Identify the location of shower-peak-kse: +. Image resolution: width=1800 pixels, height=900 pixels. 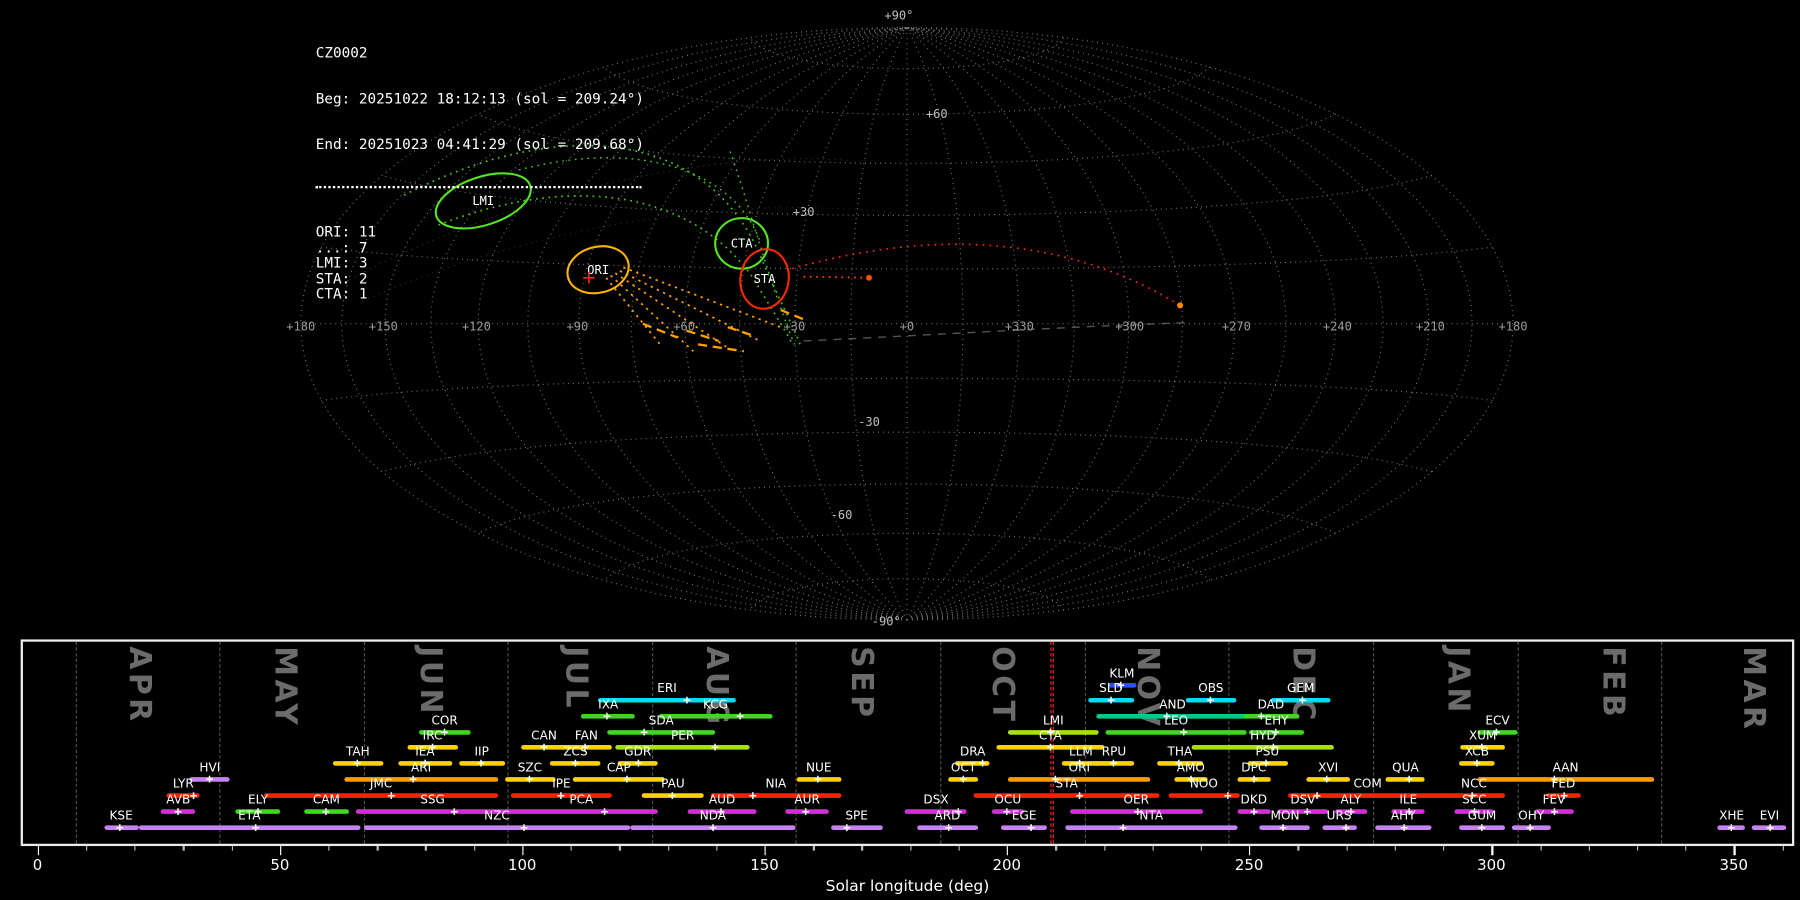
(120, 827).